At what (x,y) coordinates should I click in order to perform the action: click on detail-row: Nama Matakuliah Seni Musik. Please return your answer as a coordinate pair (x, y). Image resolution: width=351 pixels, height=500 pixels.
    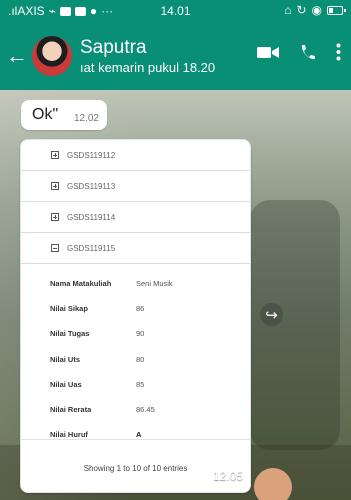
    Looking at the image, I should click on (150, 283).